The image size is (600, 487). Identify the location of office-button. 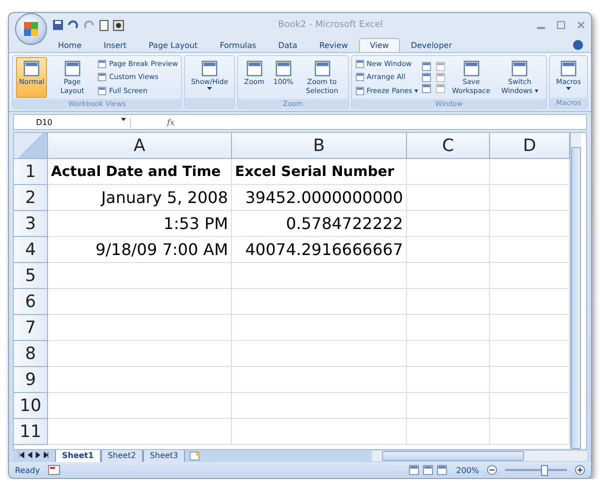
(31, 29).